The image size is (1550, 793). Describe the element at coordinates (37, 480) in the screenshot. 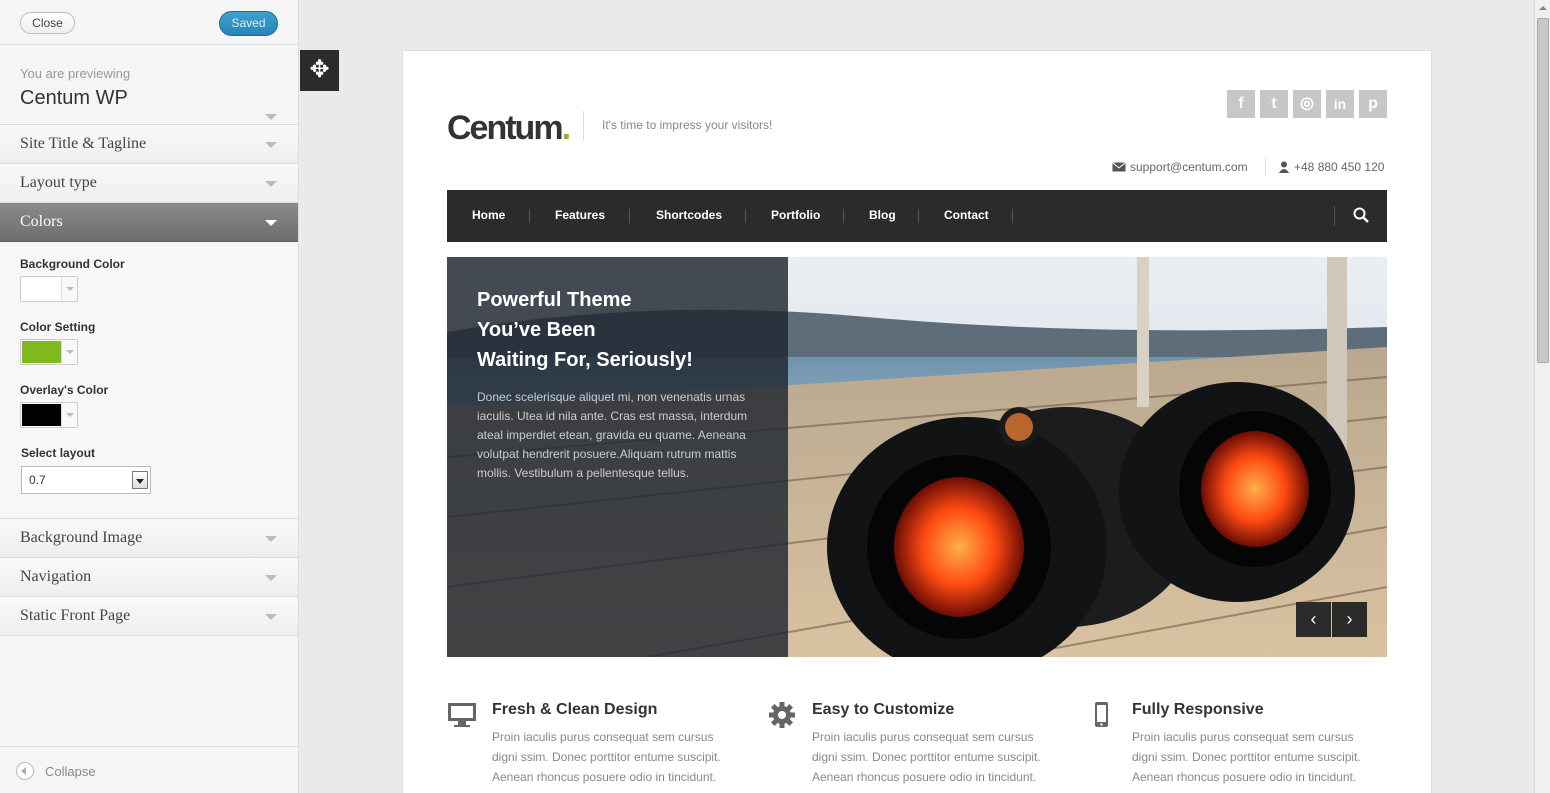

I see `select-layout-value: 0.7` at that location.